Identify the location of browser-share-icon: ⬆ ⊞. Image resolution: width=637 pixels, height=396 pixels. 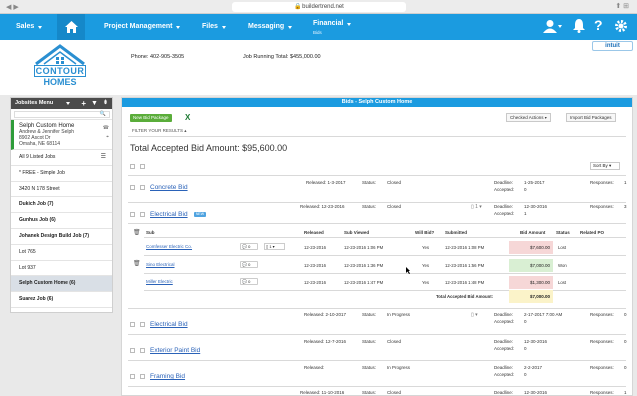
(622, 6).